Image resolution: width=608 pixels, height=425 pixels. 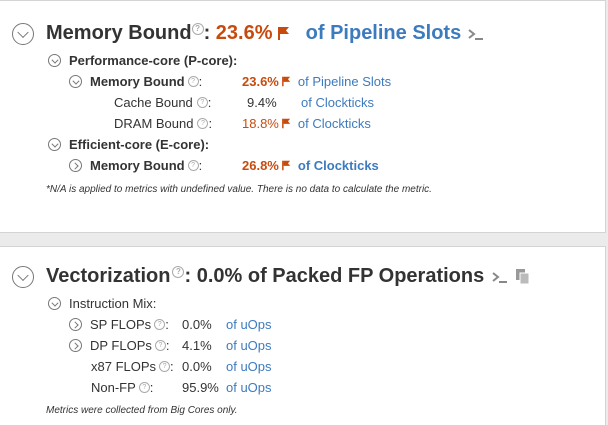 I want to click on metric-value: 0.0% of Packed FP Operations, so click(x=340, y=276).